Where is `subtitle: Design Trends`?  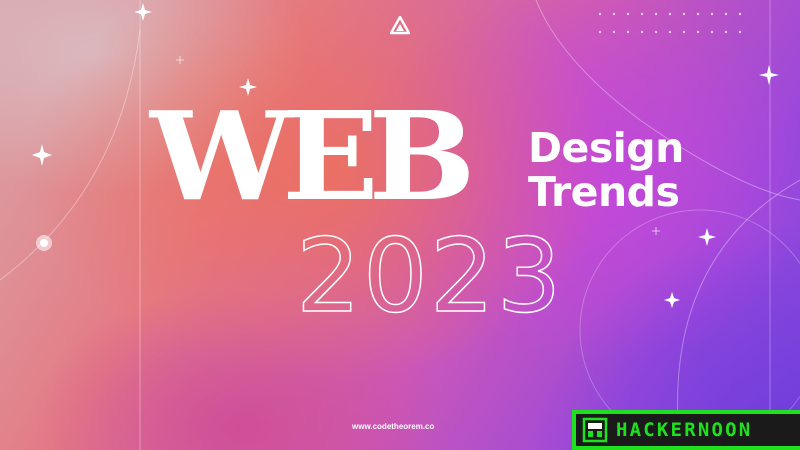
subtitle: Design Trends is located at coordinates (606, 170).